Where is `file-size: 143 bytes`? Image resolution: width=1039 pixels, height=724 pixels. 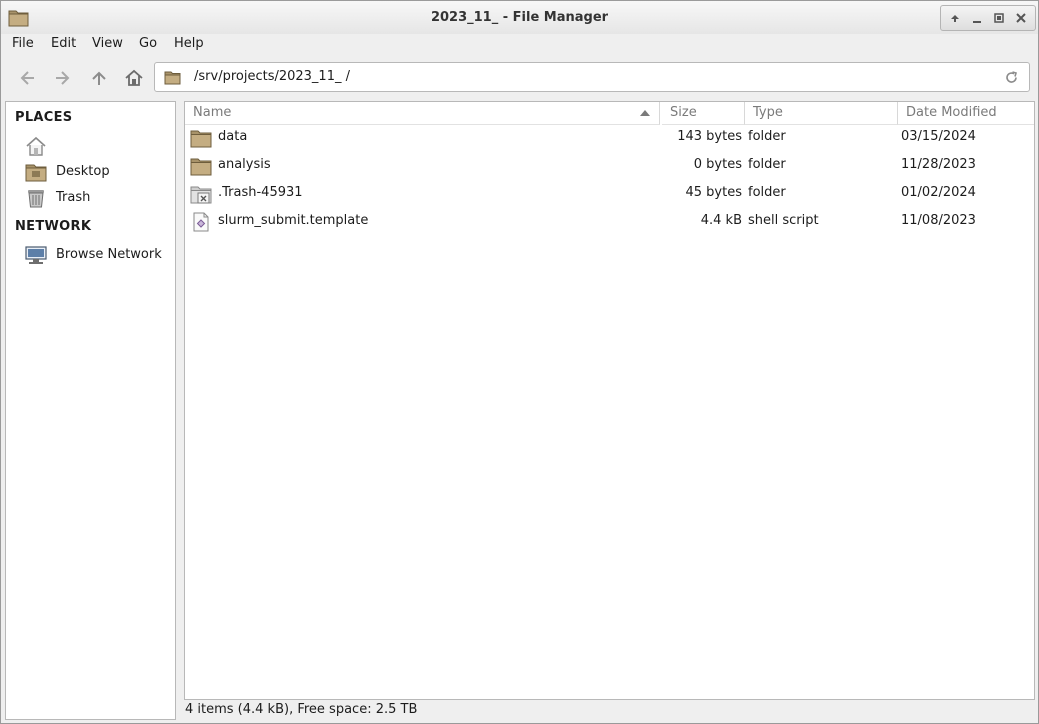
file-size: 143 bytes is located at coordinates (709, 136).